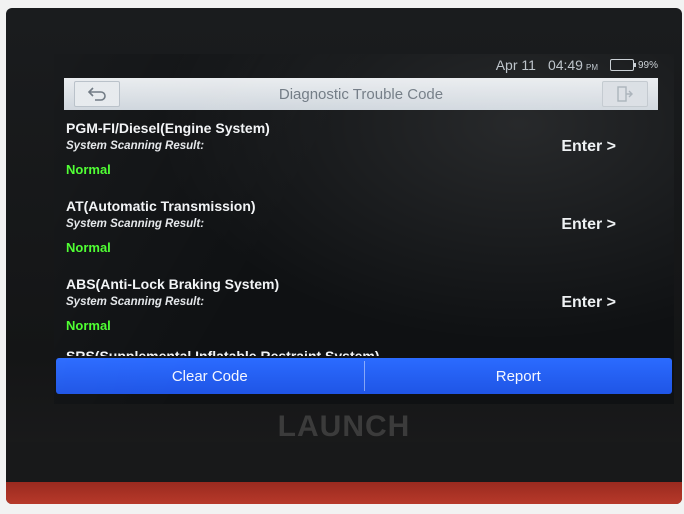 The width and height of the screenshot is (684, 514). I want to click on device-case-edge, so click(344, 493).